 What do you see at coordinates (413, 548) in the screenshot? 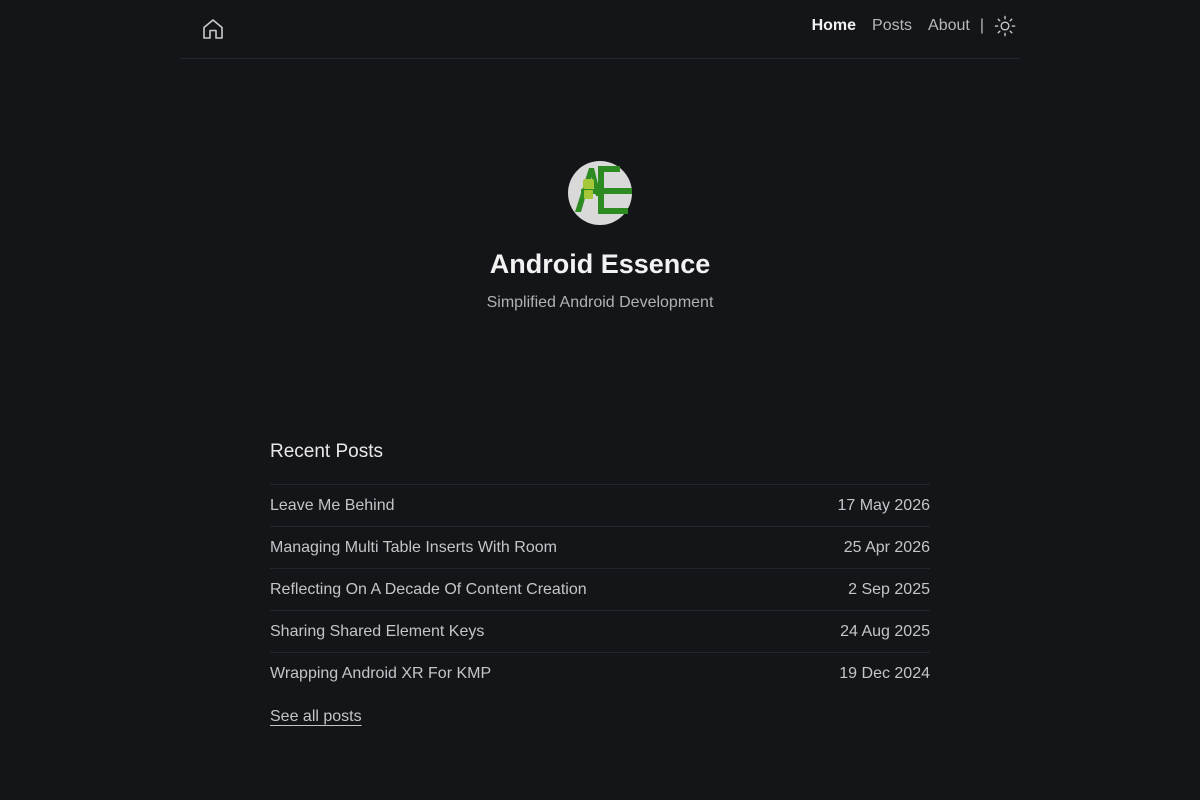
I see `post-title: Managing Multi Table Inserts With Room` at bounding box center [413, 548].